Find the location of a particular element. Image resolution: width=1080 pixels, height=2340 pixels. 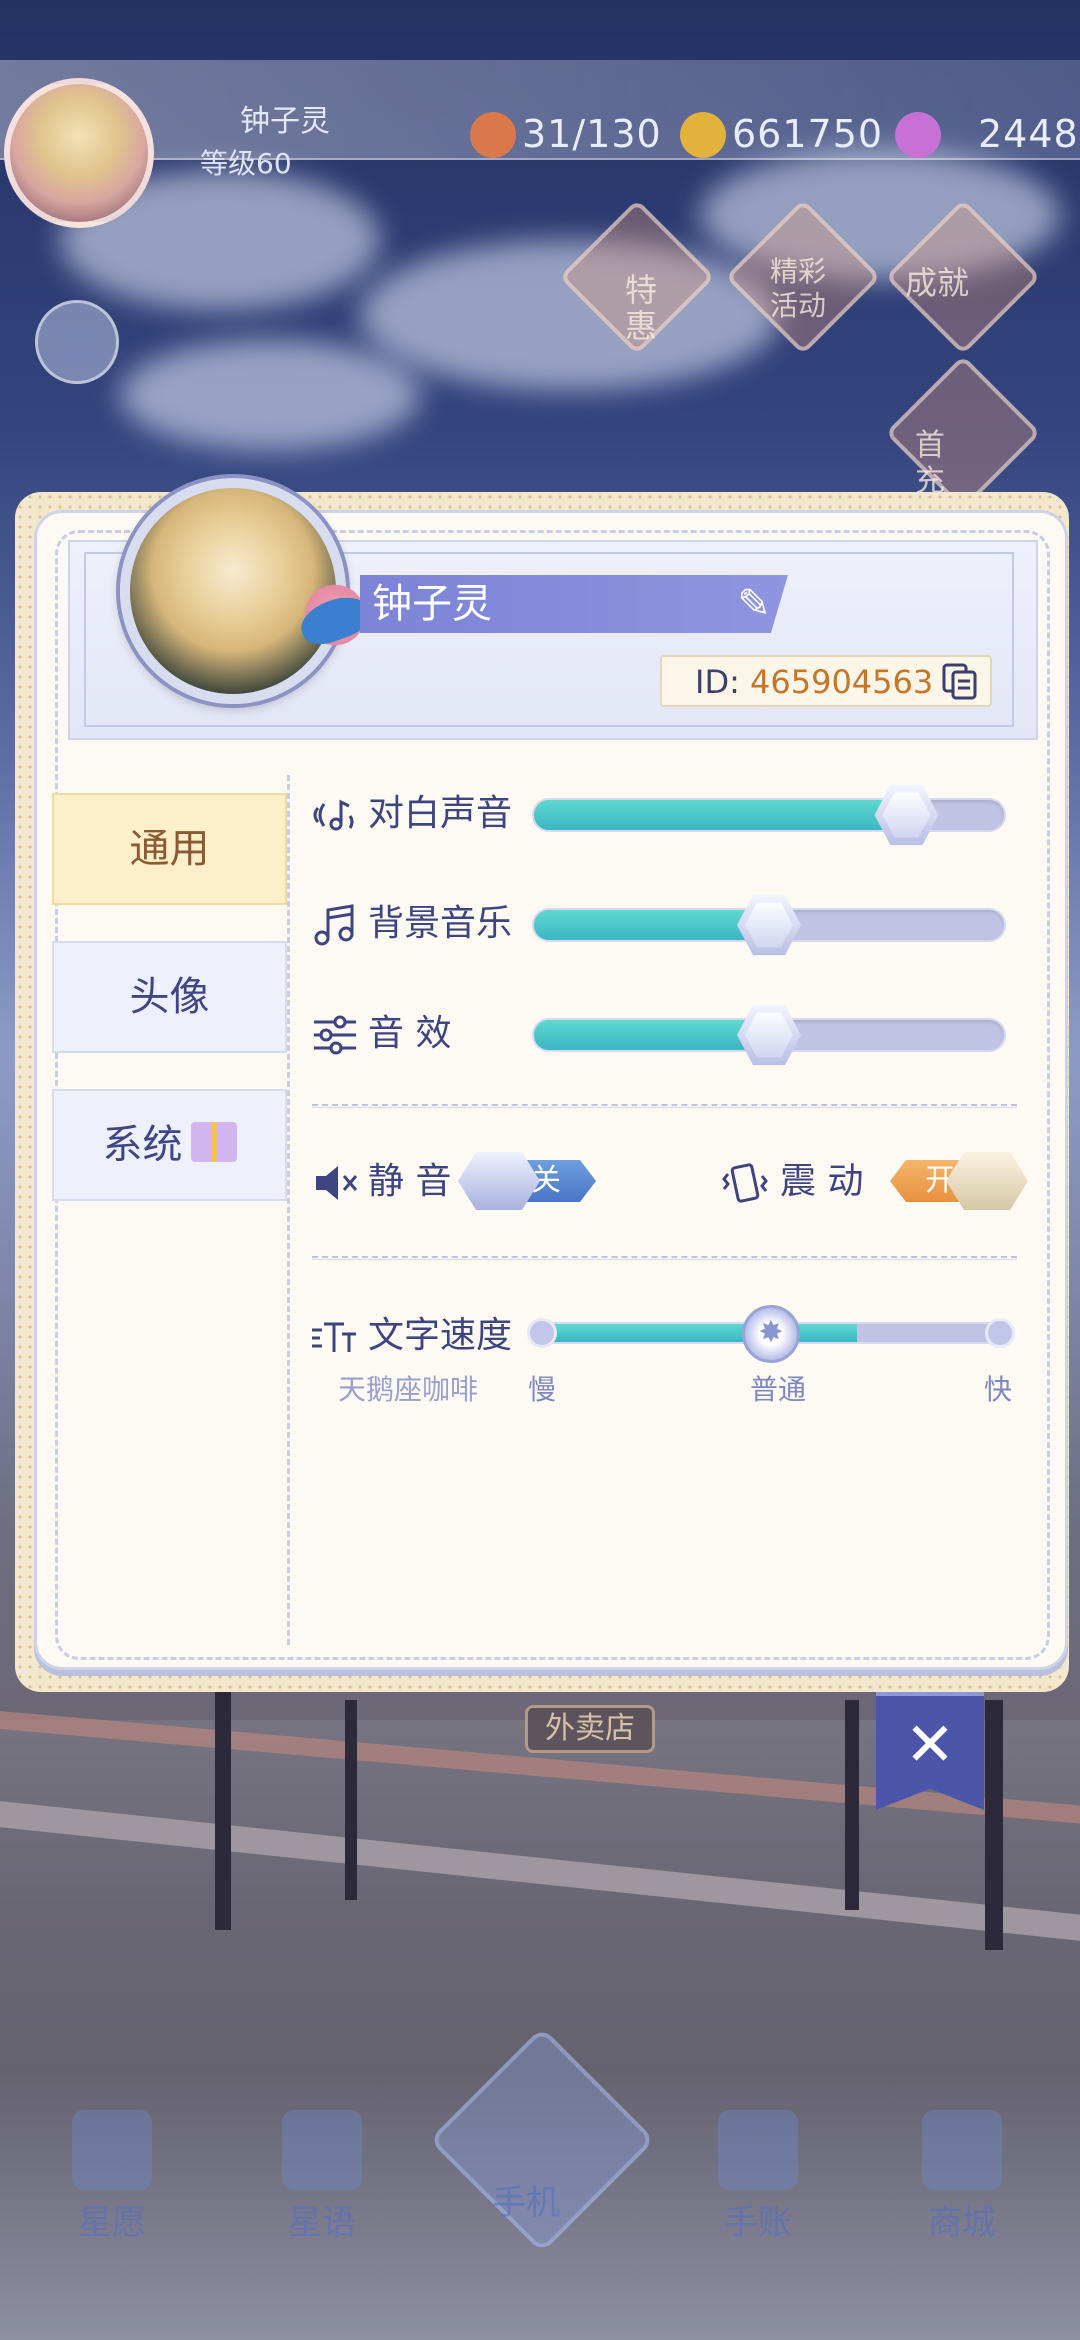

dialogue-voice-label: 对白声音 is located at coordinates (440, 813).